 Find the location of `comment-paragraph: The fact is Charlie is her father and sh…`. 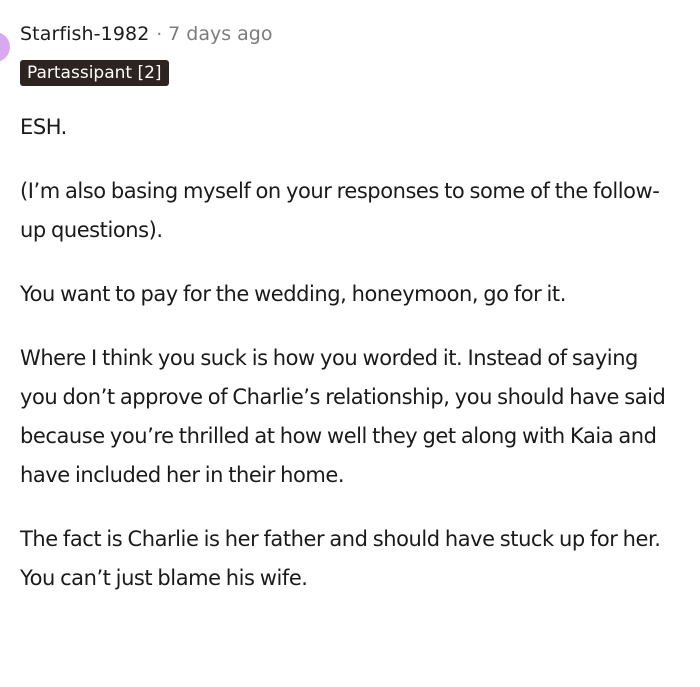

comment-paragraph: The fact is Charlie is her father and sh… is located at coordinates (340, 558).